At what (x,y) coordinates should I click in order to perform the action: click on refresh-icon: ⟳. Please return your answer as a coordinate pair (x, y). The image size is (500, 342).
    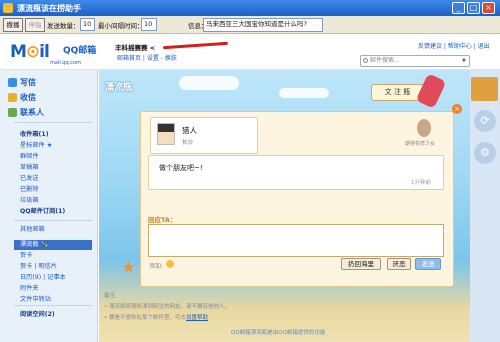
    Looking at the image, I should click on (485, 121).